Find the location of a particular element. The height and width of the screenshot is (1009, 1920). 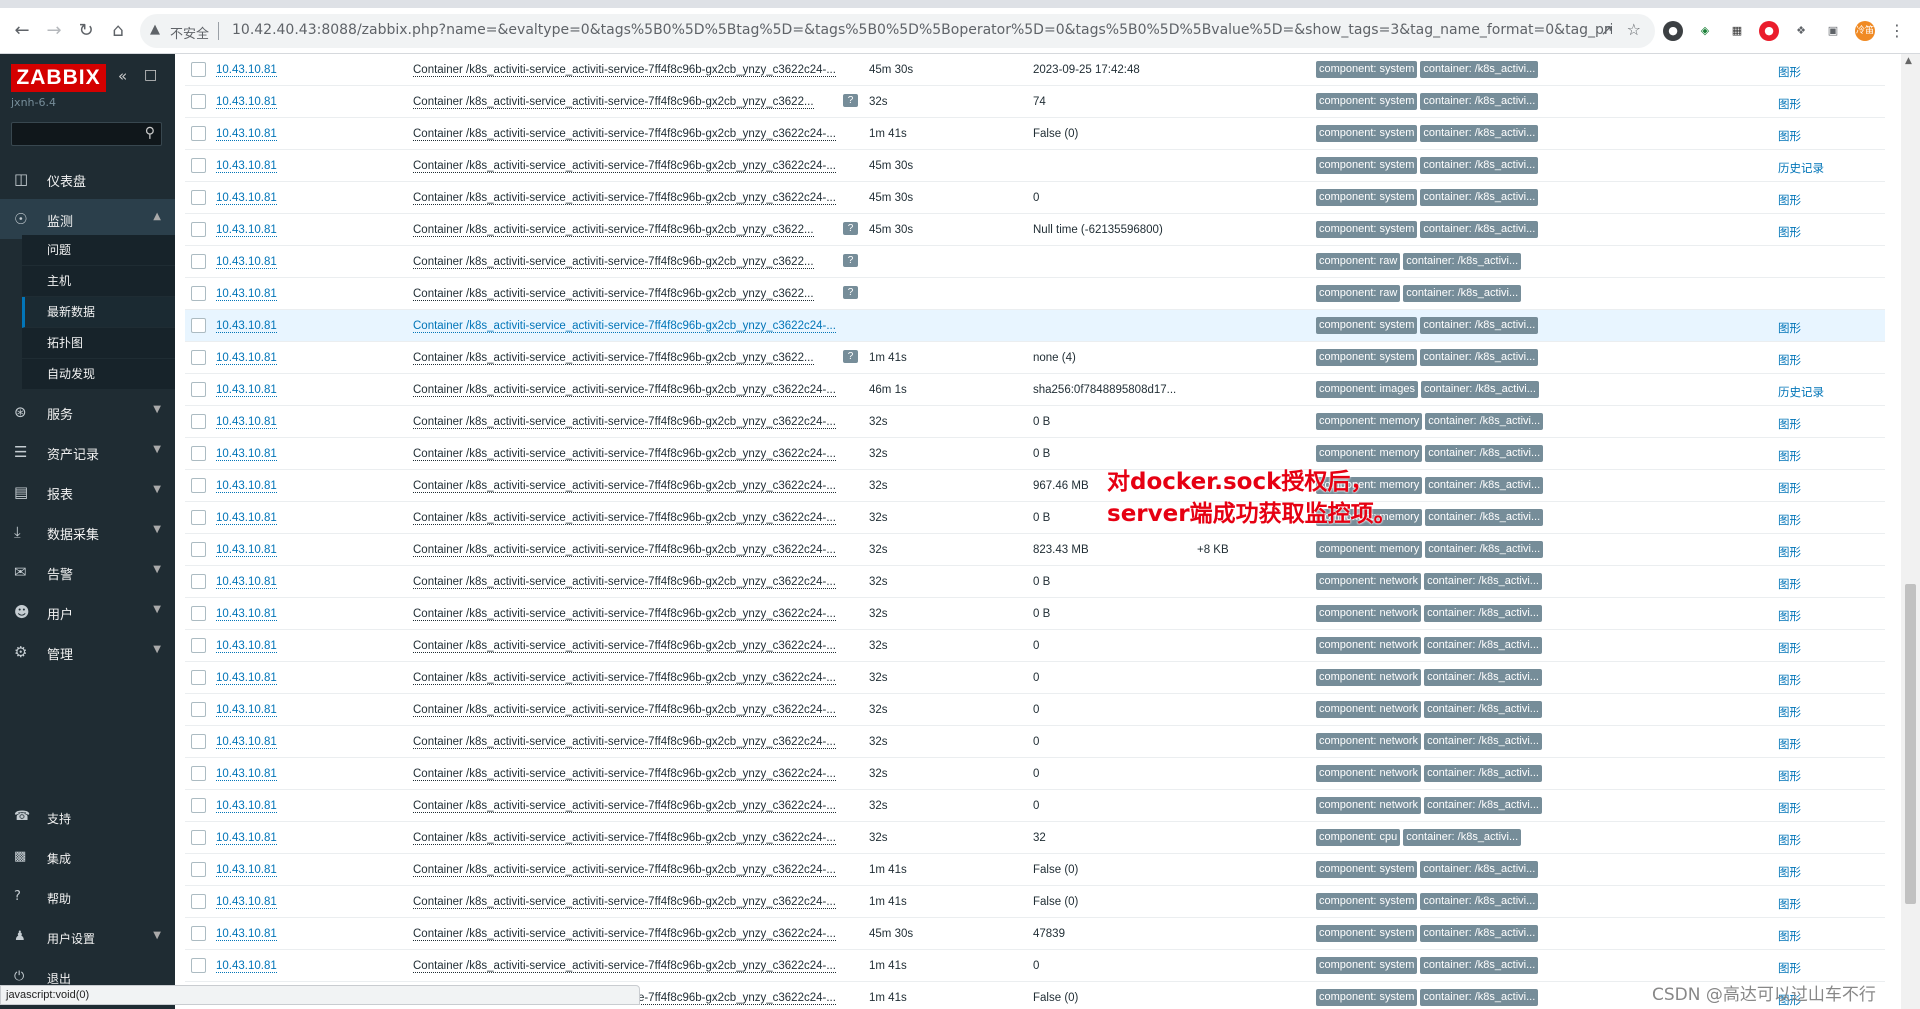

sidebar-search-input: ⚲ is located at coordinates (86, 134).